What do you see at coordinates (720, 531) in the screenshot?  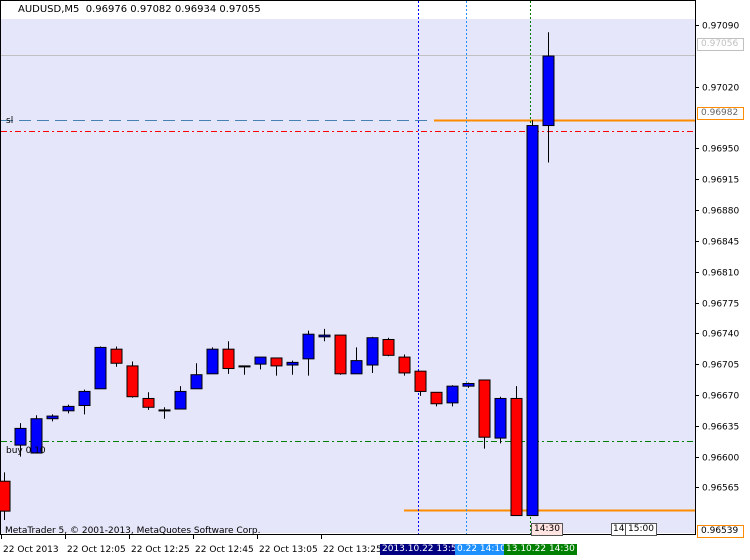 I see `lower-level-price-label: 0.96539` at bounding box center [720, 531].